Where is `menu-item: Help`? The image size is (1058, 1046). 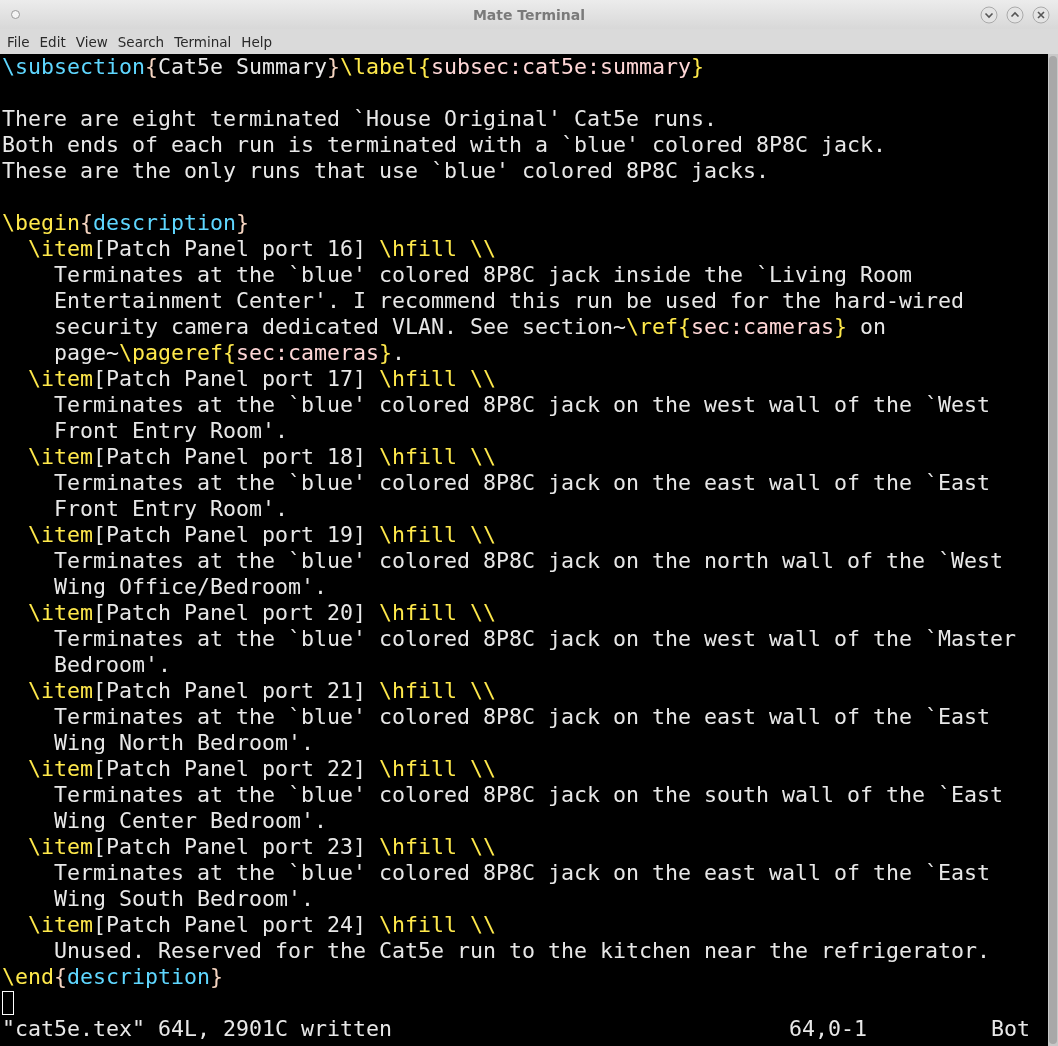
menu-item: Help is located at coordinates (257, 41).